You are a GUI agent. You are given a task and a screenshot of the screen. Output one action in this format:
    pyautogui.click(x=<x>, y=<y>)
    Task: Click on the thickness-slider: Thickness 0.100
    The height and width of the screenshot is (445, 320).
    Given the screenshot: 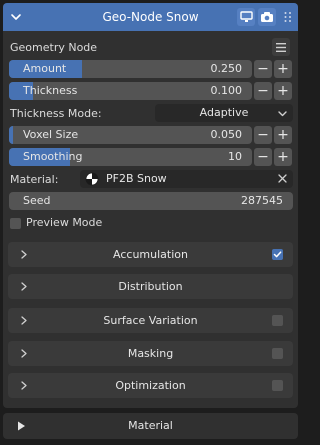 What is the action you would take?
    pyautogui.click(x=130, y=91)
    